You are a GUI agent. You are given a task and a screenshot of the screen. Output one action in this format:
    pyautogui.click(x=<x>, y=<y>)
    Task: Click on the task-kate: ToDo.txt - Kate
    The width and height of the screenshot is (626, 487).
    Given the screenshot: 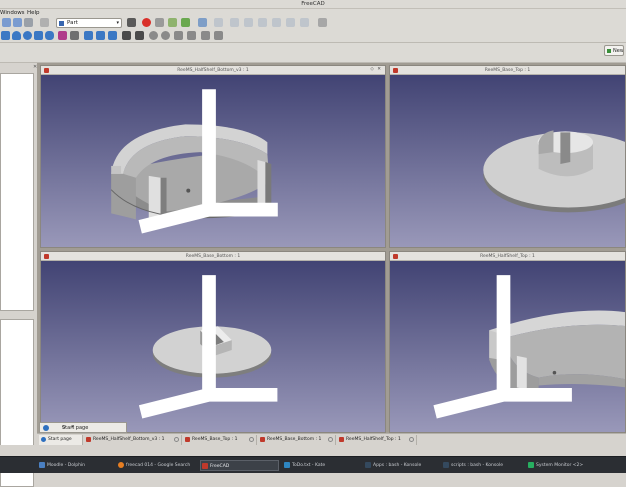 What is the action you would take?
    pyautogui.click(x=322, y=465)
    